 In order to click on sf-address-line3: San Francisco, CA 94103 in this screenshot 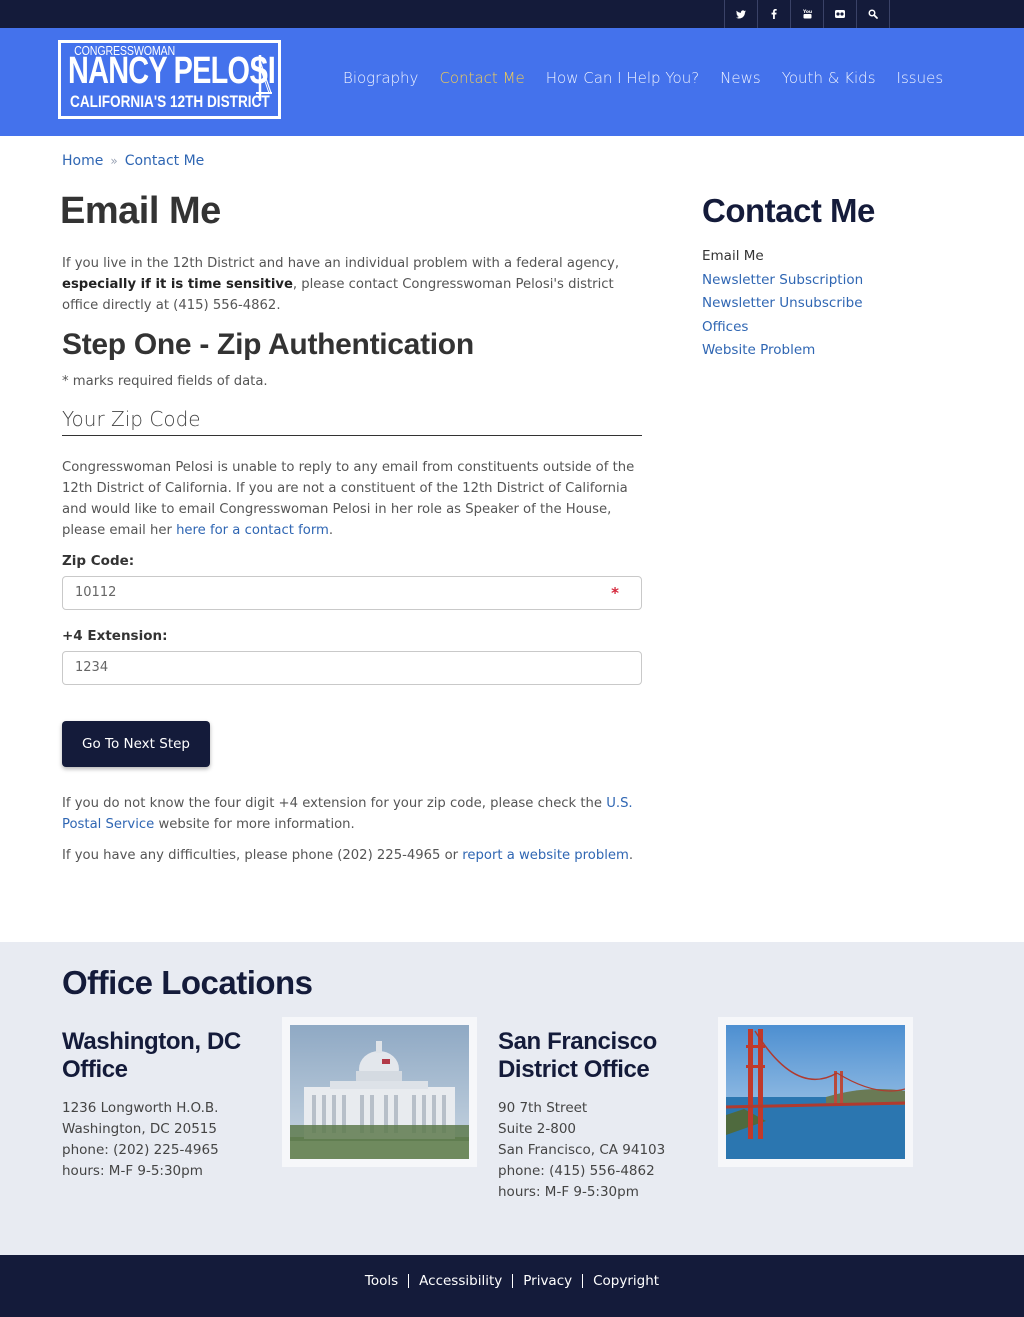, I will do `click(582, 1150)`.